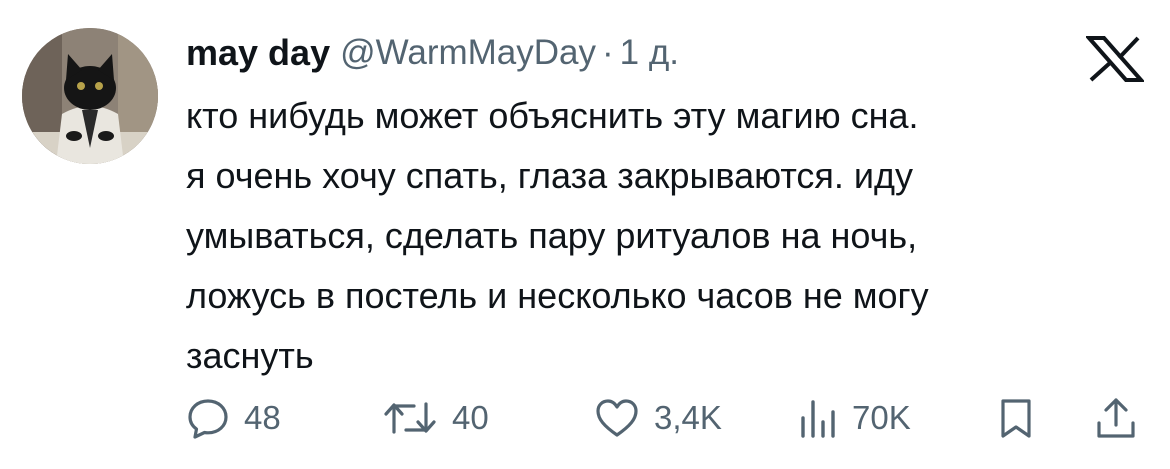  Describe the element at coordinates (262, 417) in the screenshot. I see `reply-count: 48` at that location.